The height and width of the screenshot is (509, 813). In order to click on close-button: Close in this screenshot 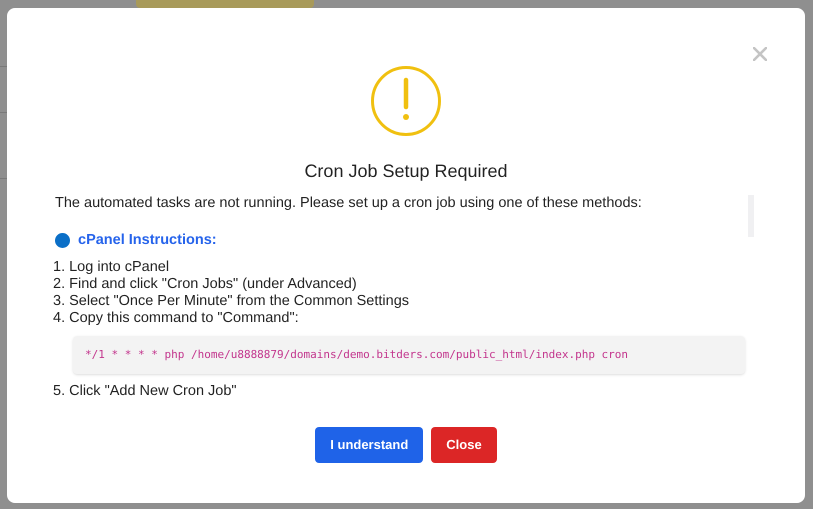, I will do `click(464, 445)`.